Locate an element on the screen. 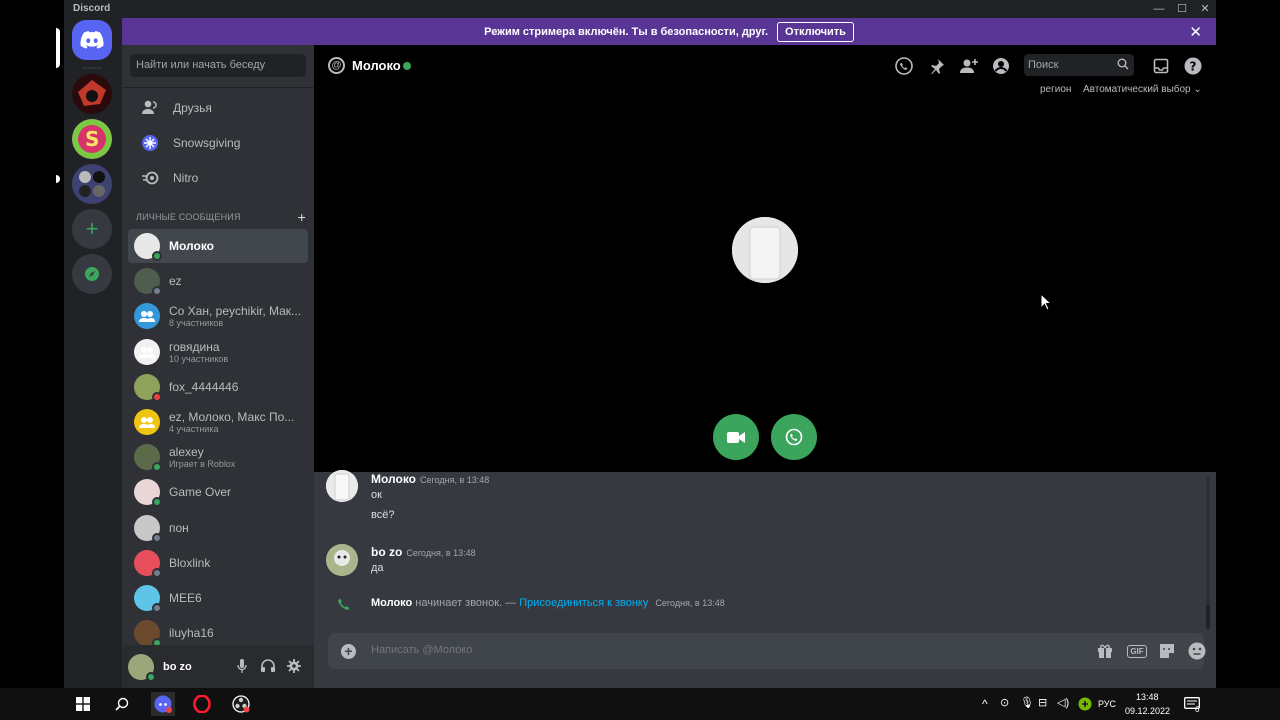 This screenshot has height=720, width=1280. taskbar-discord-icon is located at coordinates (163, 704).